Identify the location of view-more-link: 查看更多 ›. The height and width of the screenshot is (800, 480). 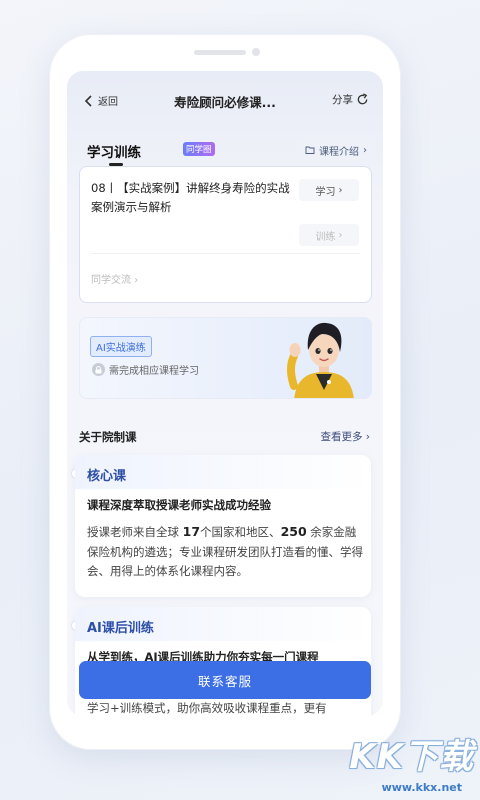
(345, 436).